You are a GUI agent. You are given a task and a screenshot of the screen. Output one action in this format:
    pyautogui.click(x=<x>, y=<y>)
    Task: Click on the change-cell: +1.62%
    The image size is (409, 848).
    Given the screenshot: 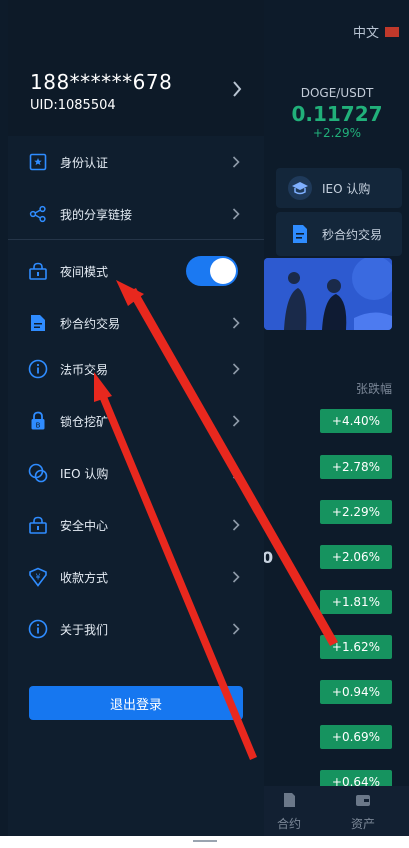 What is the action you would take?
    pyautogui.click(x=356, y=647)
    